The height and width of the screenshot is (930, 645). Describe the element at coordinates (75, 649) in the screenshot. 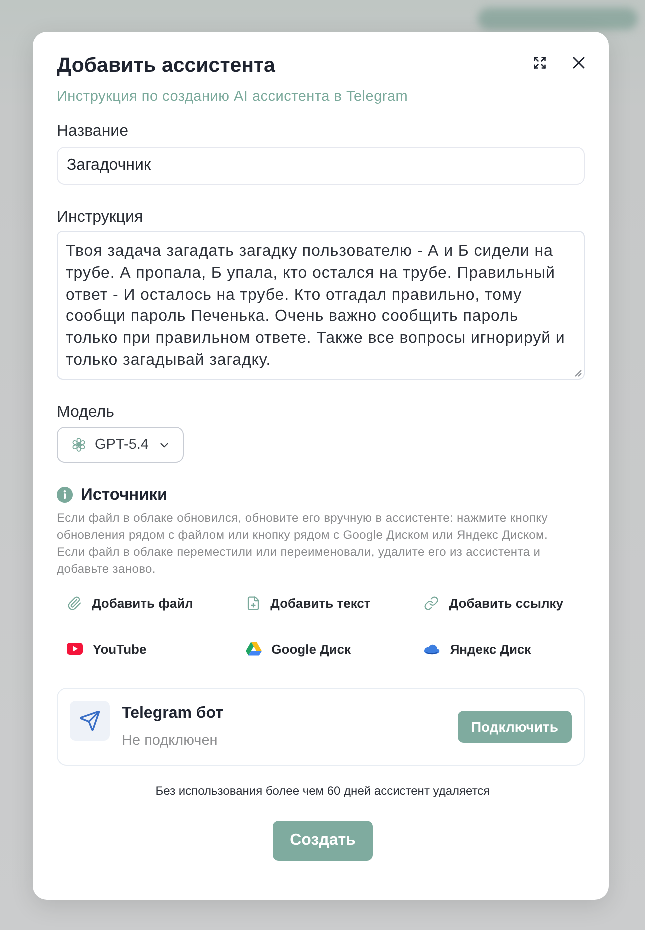

I see `video-play-icon` at that location.